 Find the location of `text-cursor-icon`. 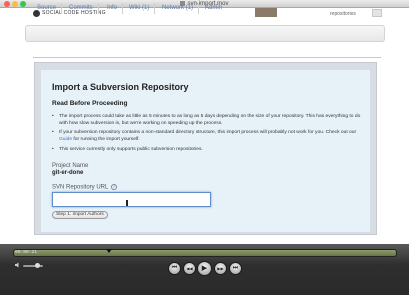

text-cursor-icon is located at coordinates (127, 203).